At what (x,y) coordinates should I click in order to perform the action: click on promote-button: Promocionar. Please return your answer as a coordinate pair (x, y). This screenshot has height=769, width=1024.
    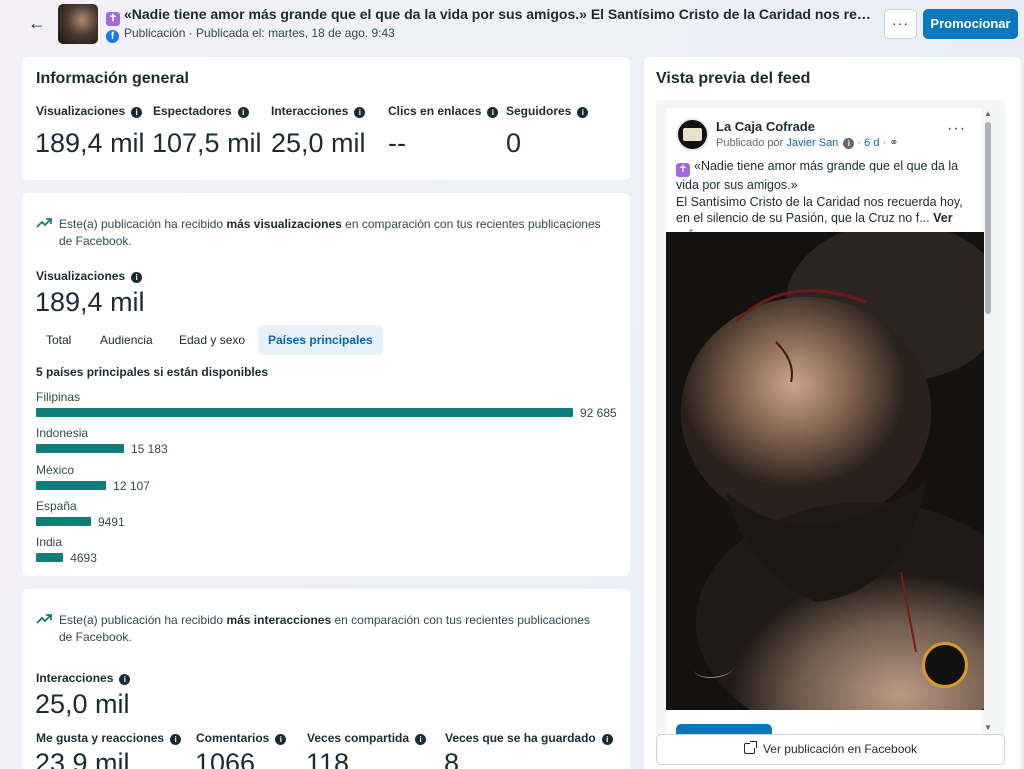
    Looking at the image, I should click on (970, 24).